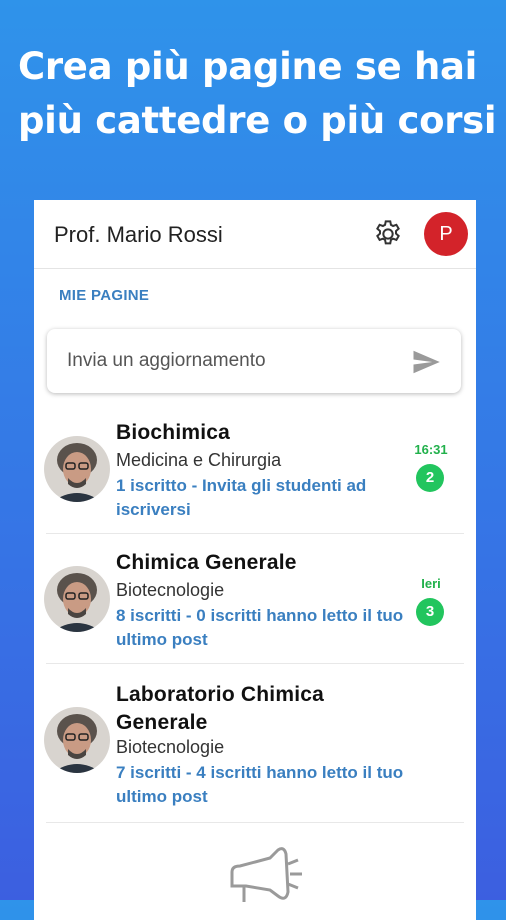  I want to click on page-name: Laboratorio Chimica Generale, so click(220, 708).